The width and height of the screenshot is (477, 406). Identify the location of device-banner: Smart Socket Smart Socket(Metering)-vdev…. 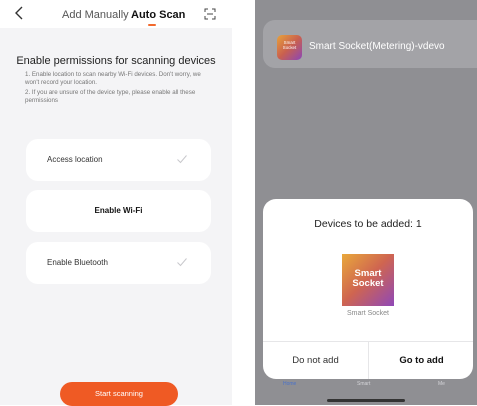
(370, 44).